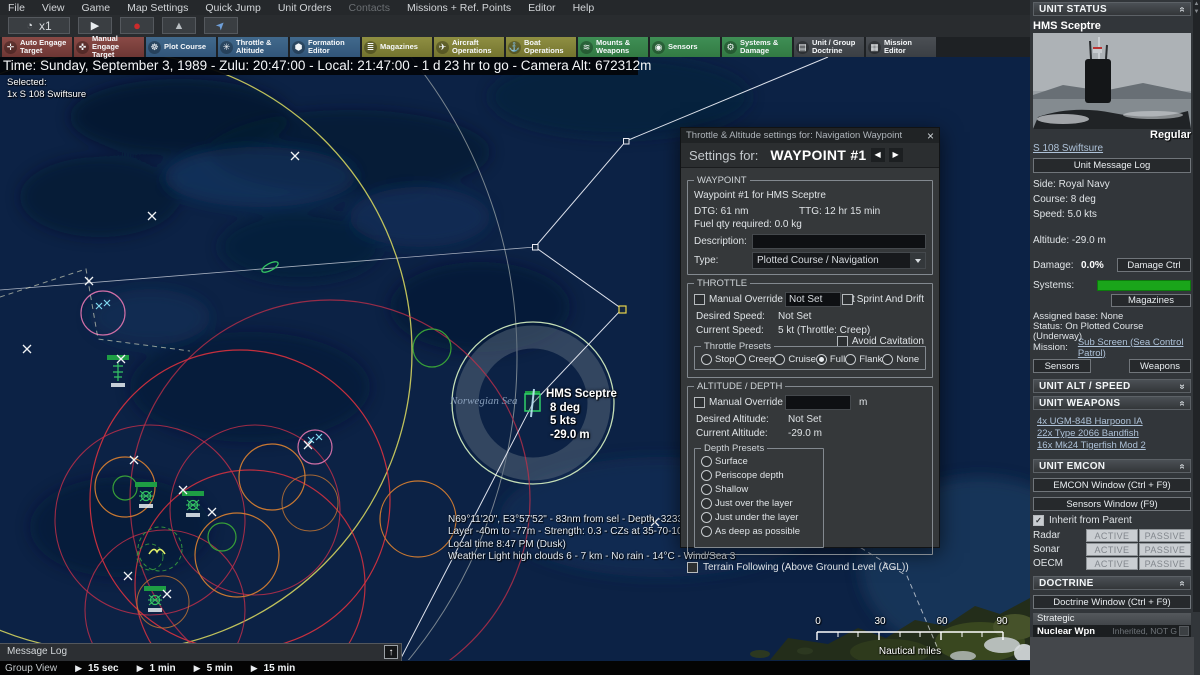  I want to click on auto-engage-target-button: ✛ Auto Engage Target, so click(37, 47).